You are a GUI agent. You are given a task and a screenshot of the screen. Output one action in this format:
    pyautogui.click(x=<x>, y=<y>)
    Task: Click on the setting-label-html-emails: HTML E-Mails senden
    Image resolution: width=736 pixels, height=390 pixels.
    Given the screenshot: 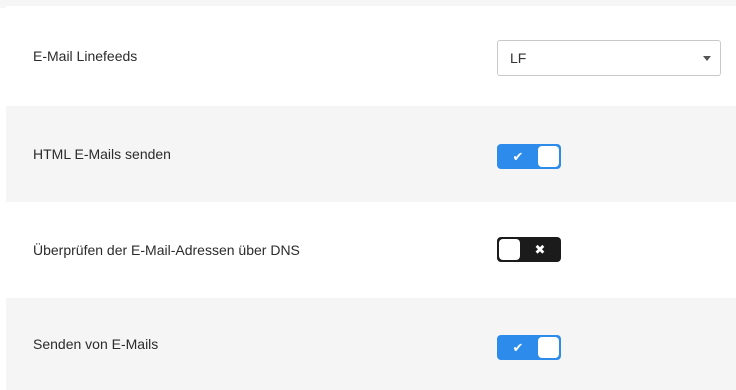 What is the action you would take?
    pyautogui.click(x=102, y=154)
    